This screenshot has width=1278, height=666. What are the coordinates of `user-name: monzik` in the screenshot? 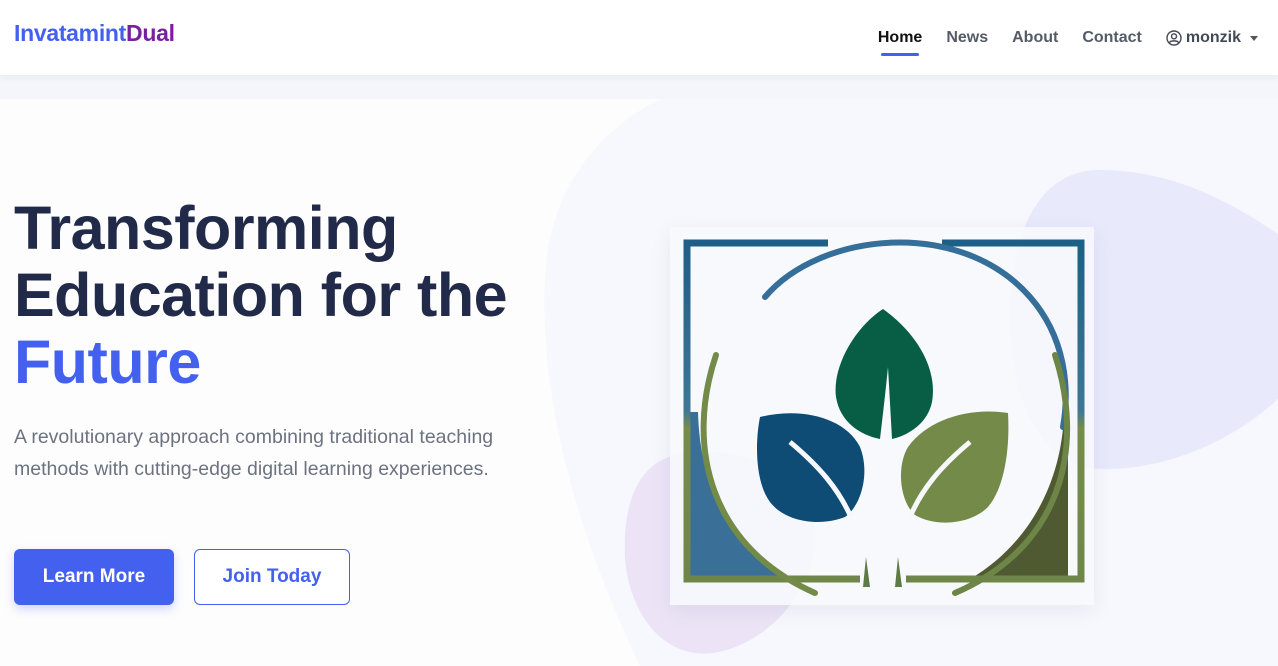 It's located at (1213, 37).